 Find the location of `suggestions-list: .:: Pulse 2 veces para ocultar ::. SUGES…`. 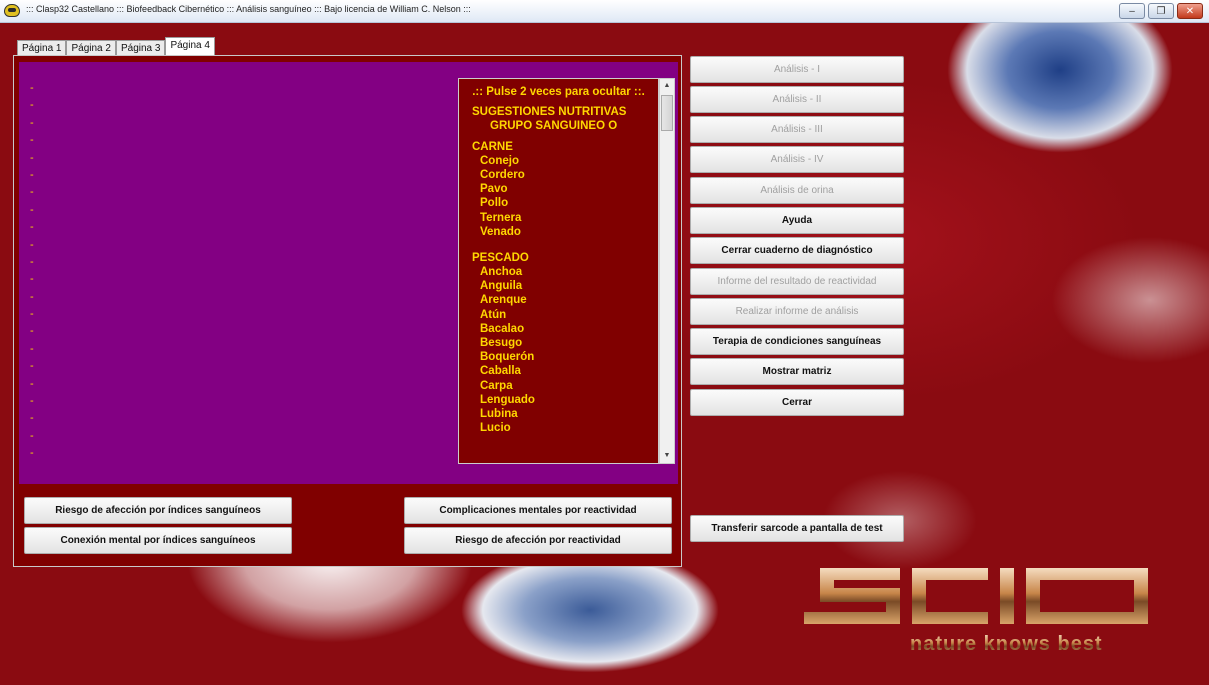

suggestions-list: .:: Pulse 2 veces para ocultar ::. SUGES… is located at coordinates (558, 271).